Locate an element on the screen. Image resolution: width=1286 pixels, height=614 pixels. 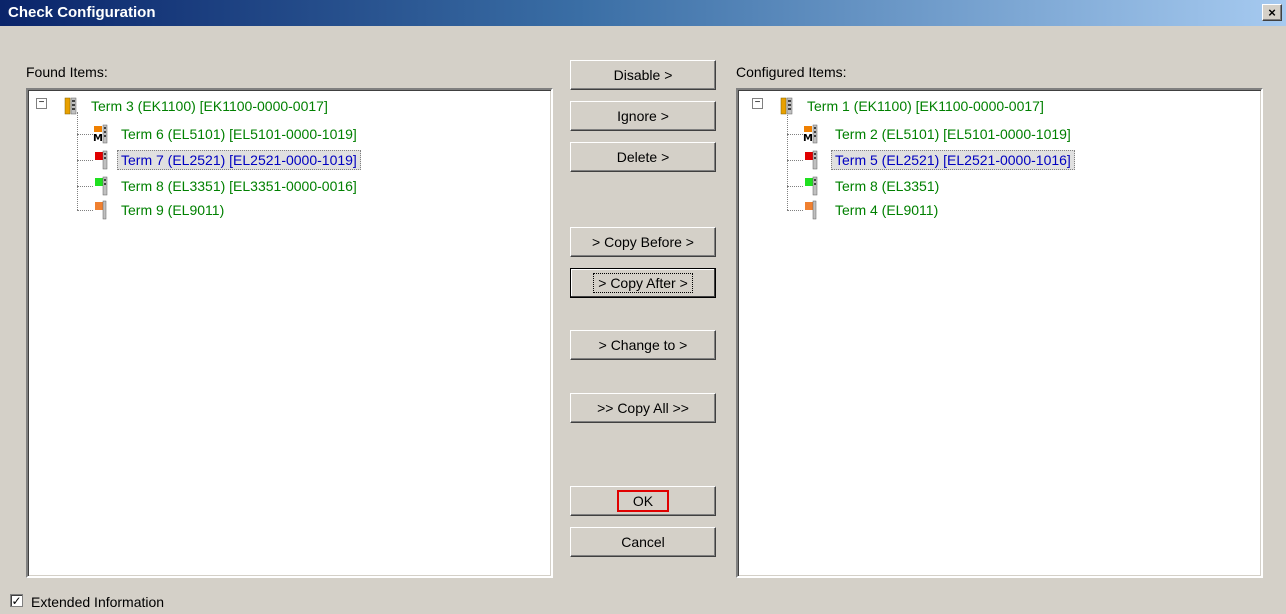
ignore-button: Ignore > is located at coordinates (643, 116).